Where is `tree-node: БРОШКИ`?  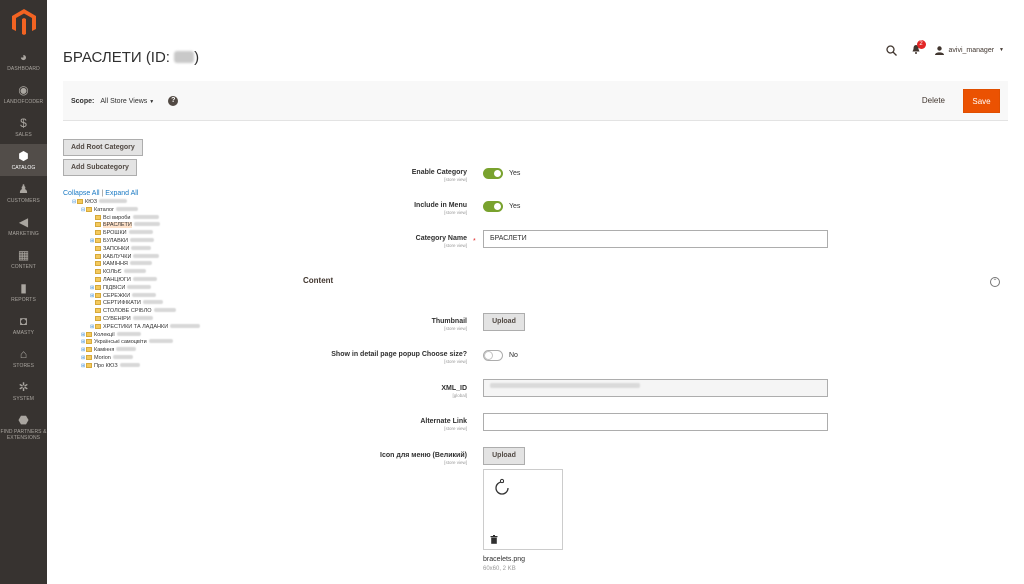 tree-node: БРОШКИ is located at coordinates (136, 234).